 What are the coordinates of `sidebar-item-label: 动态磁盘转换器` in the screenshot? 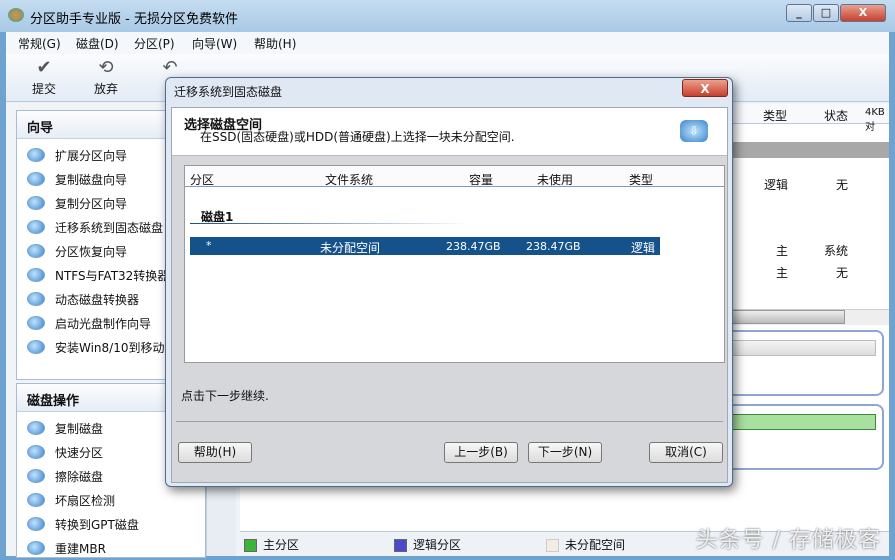 It's located at (97, 299).